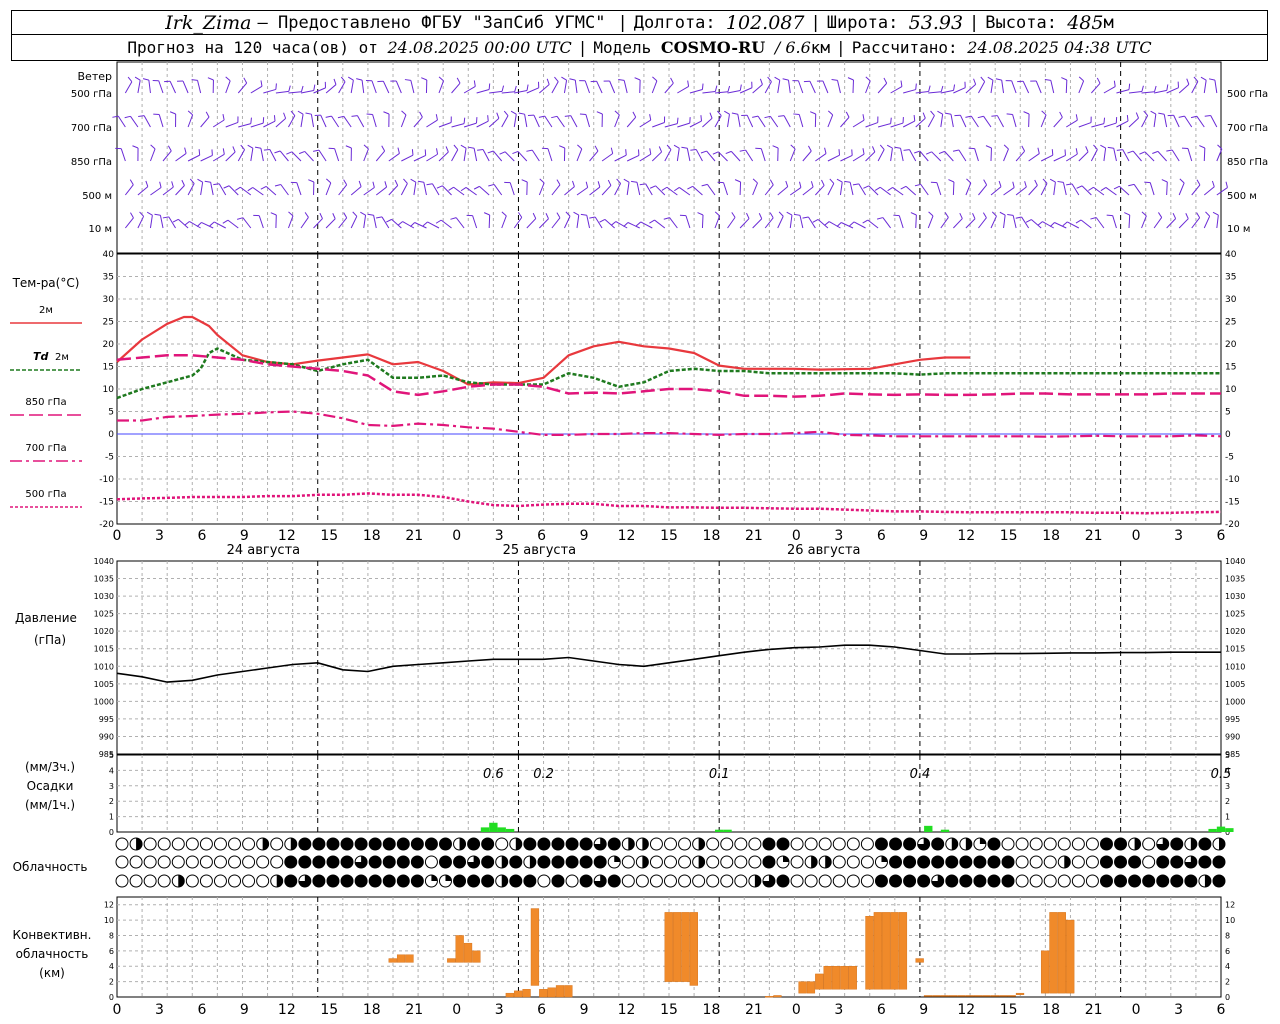 Image resolution: width=1280 pixels, height=1024 pixels. I want to click on temp-panel-ytick-left: -5, so click(109, 458).